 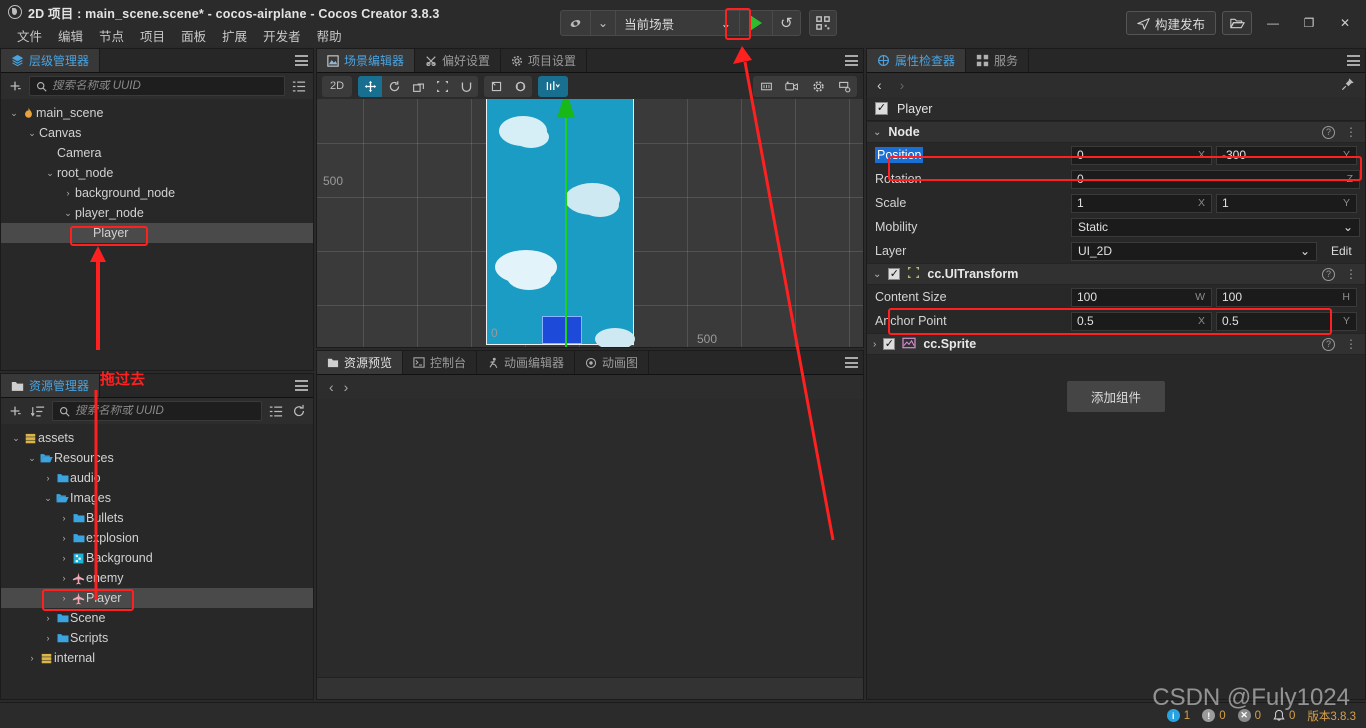 I want to click on layer-select: UI_2D ⌄, so click(x=1194, y=251).